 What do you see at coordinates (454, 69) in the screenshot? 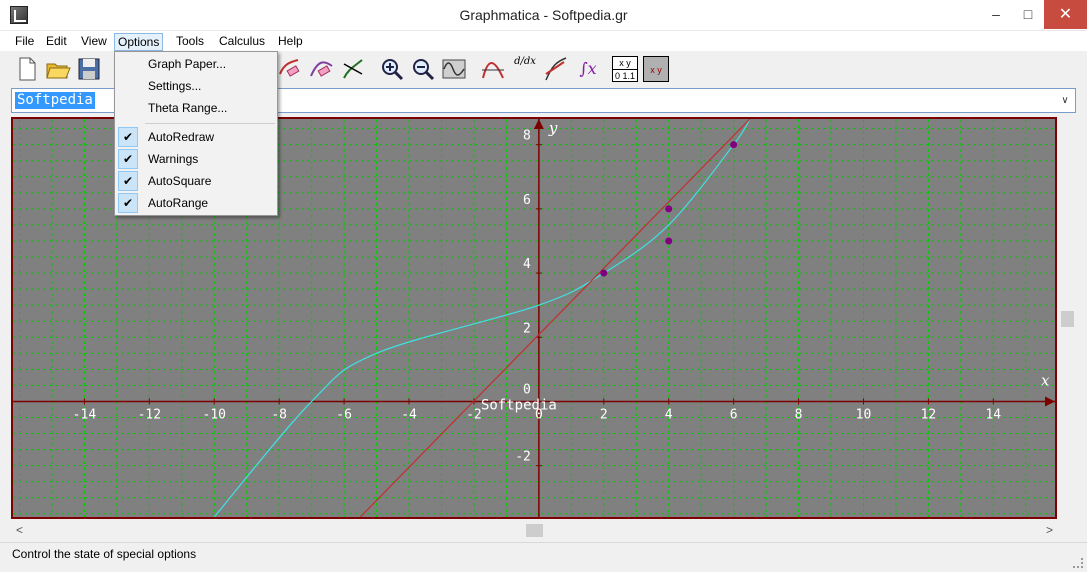
I see `wave-icon` at bounding box center [454, 69].